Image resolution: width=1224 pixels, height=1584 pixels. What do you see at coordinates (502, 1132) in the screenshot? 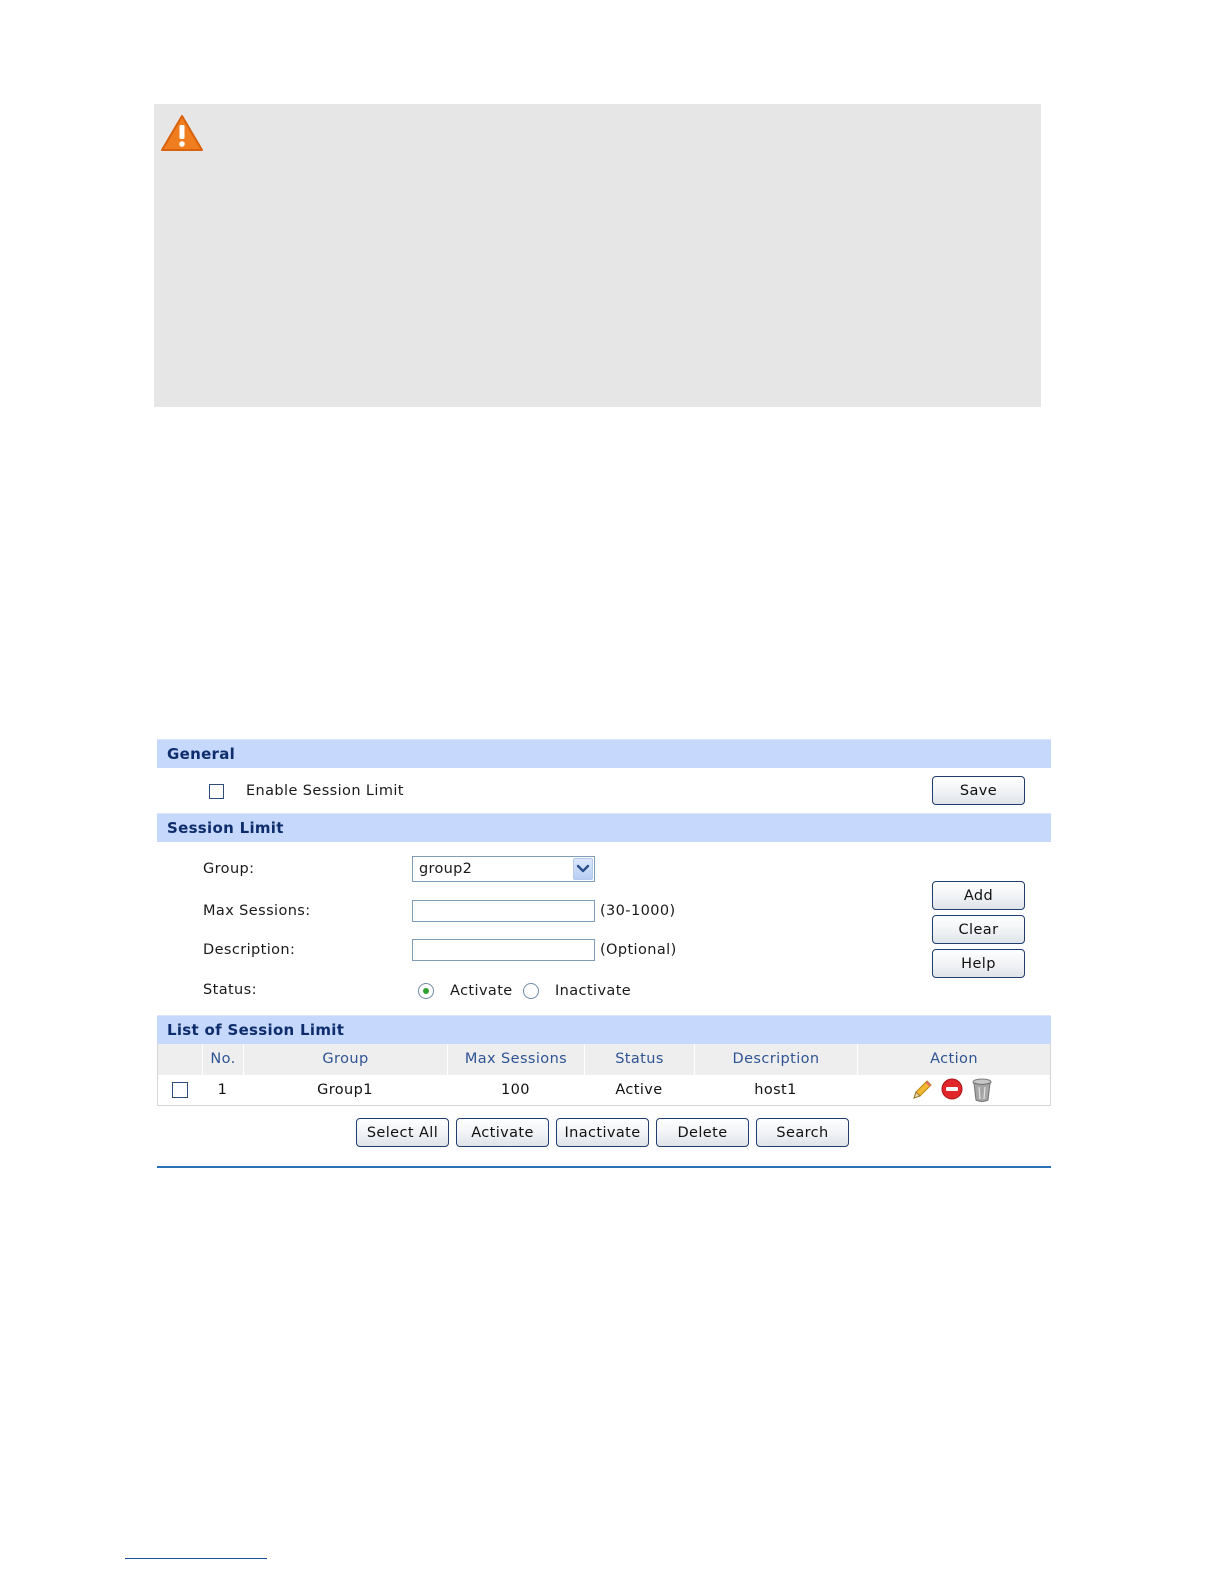
I see `activate-button: Activate` at bounding box center [502, 1132].